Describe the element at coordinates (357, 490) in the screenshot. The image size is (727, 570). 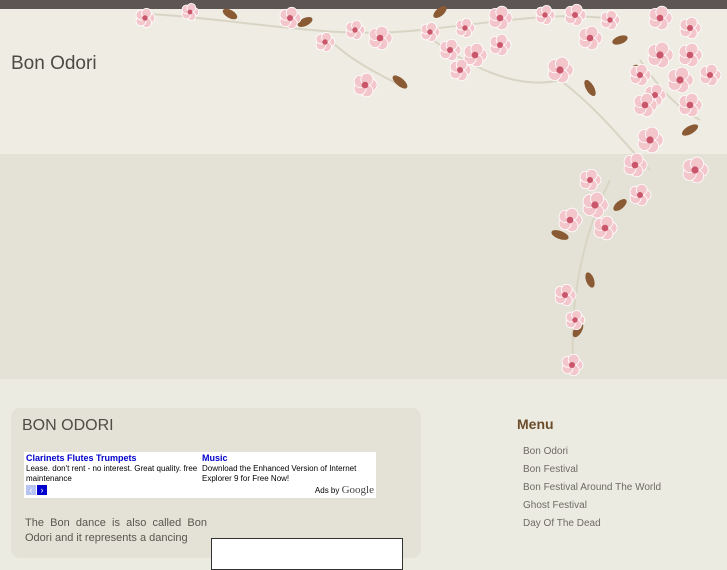
I see `google-logo: Google` at that location.